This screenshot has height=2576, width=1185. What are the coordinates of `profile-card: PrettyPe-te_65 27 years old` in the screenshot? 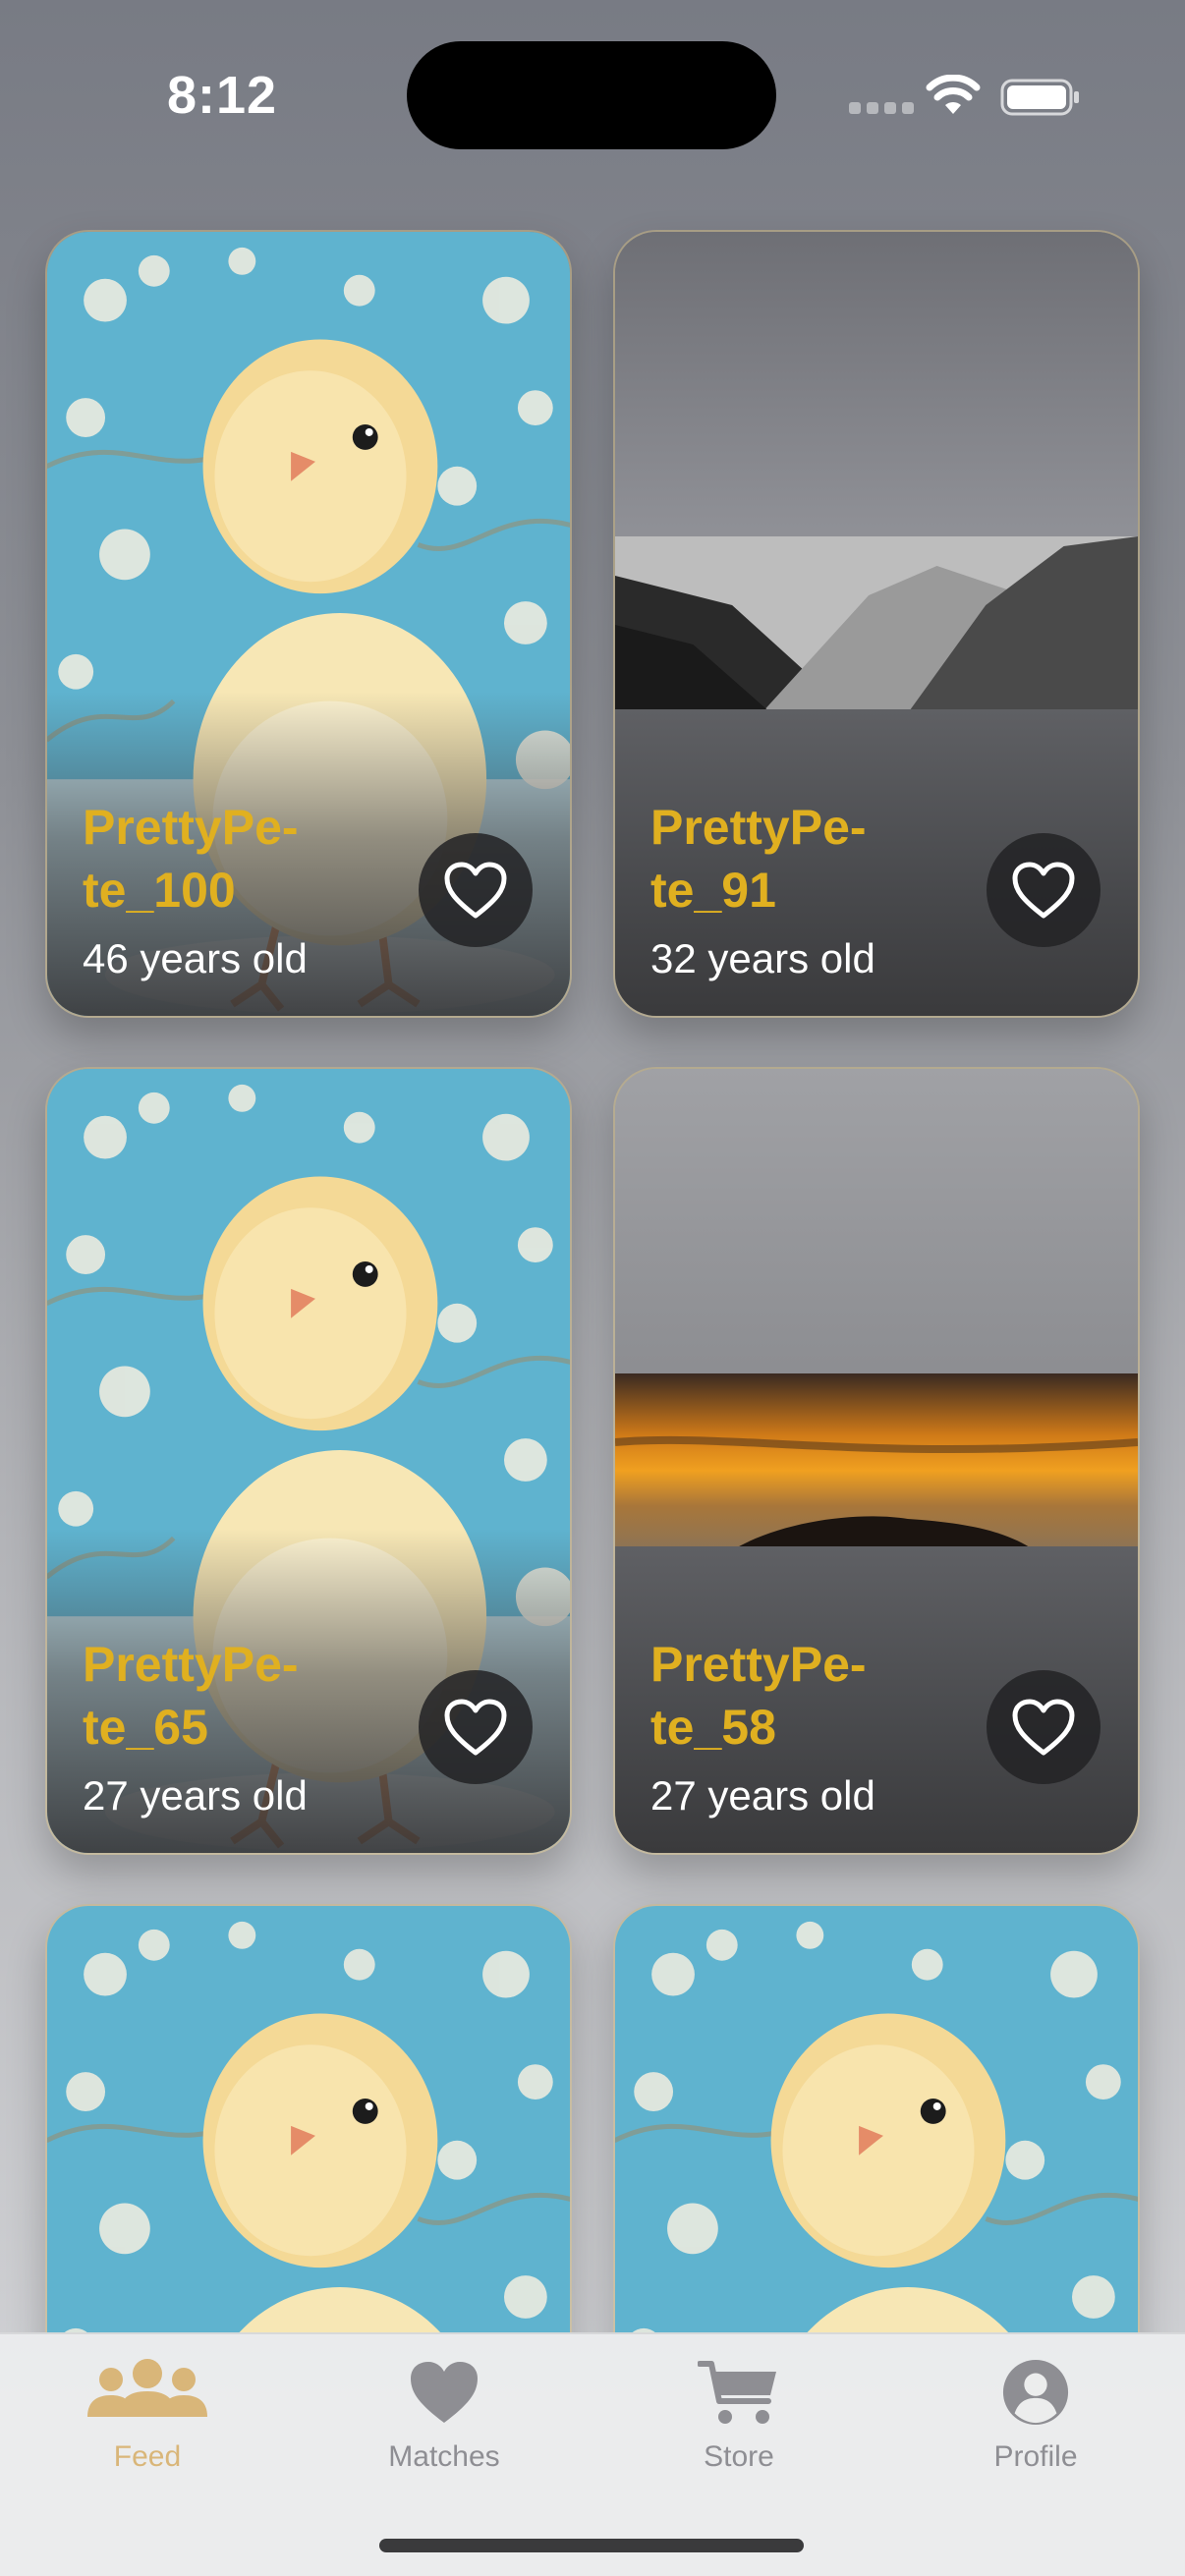 It's located at (309, 1461).